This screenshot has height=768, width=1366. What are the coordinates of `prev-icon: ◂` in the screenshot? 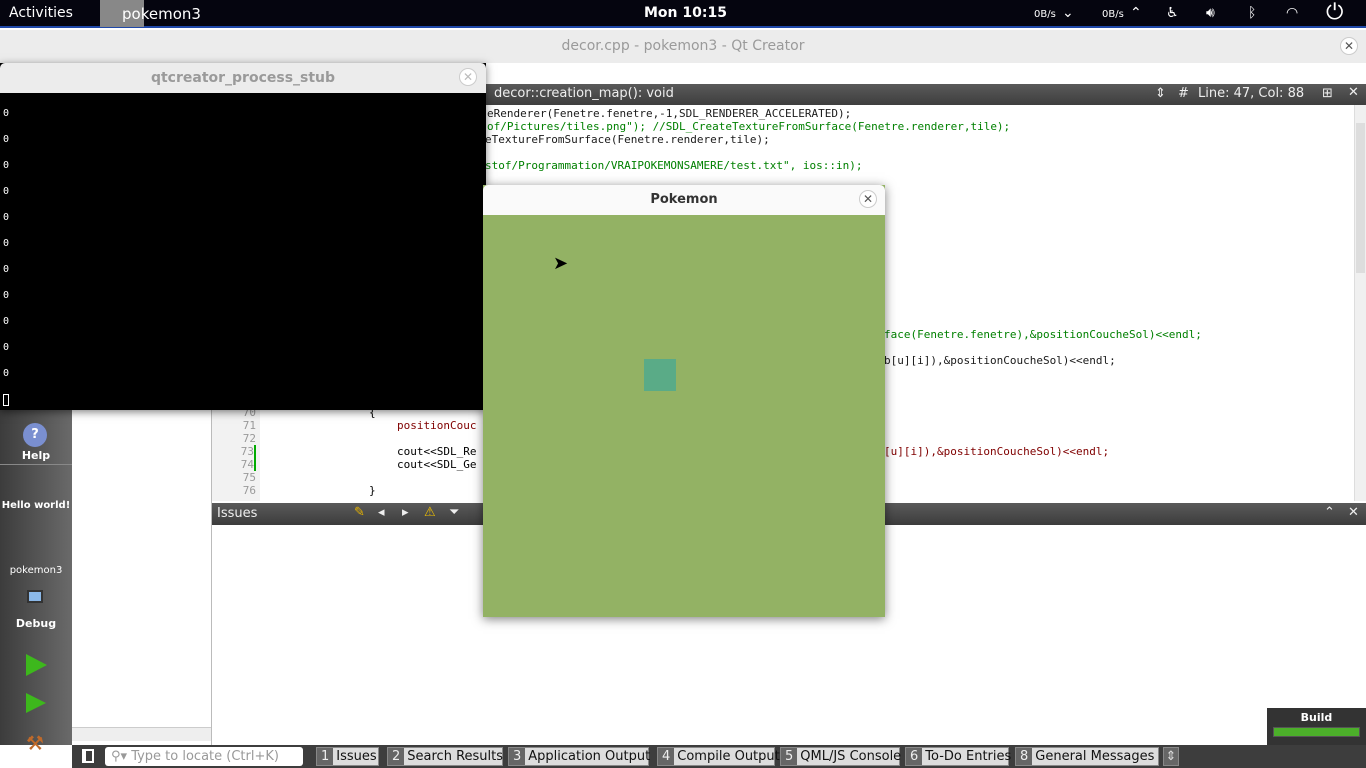 It's located at (381, 512).